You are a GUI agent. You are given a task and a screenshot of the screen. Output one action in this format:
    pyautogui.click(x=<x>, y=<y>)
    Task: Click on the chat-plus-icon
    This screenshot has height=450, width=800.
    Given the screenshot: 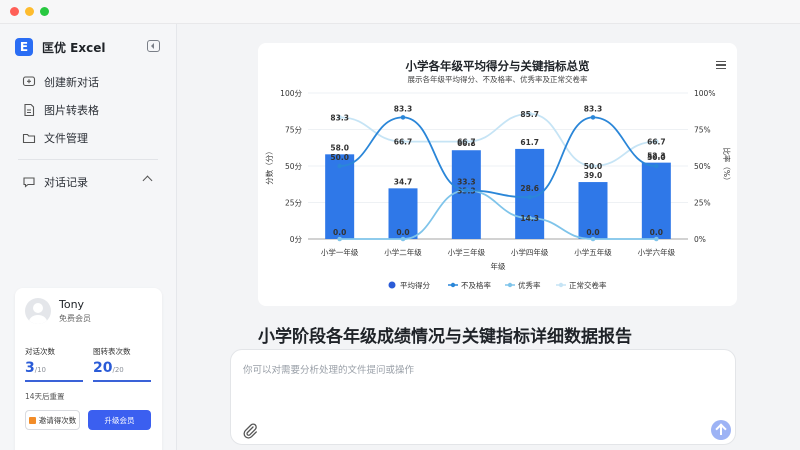 What is the action you would take?
    pyautogui.click(x=29, y=81)
    